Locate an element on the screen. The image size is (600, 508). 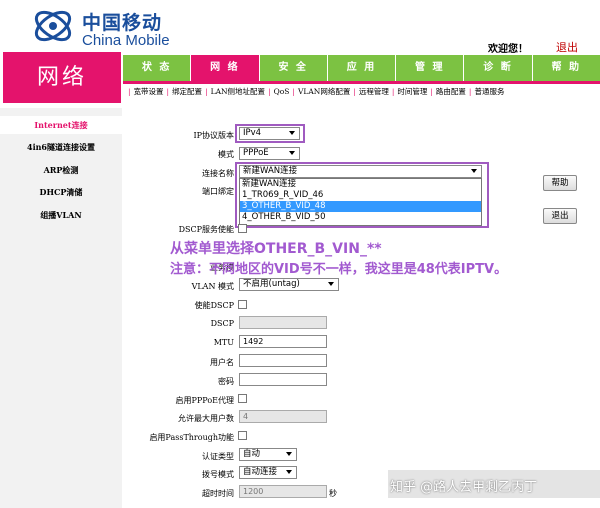
subnav-qos: QoS is located at coordinates (282, 91).